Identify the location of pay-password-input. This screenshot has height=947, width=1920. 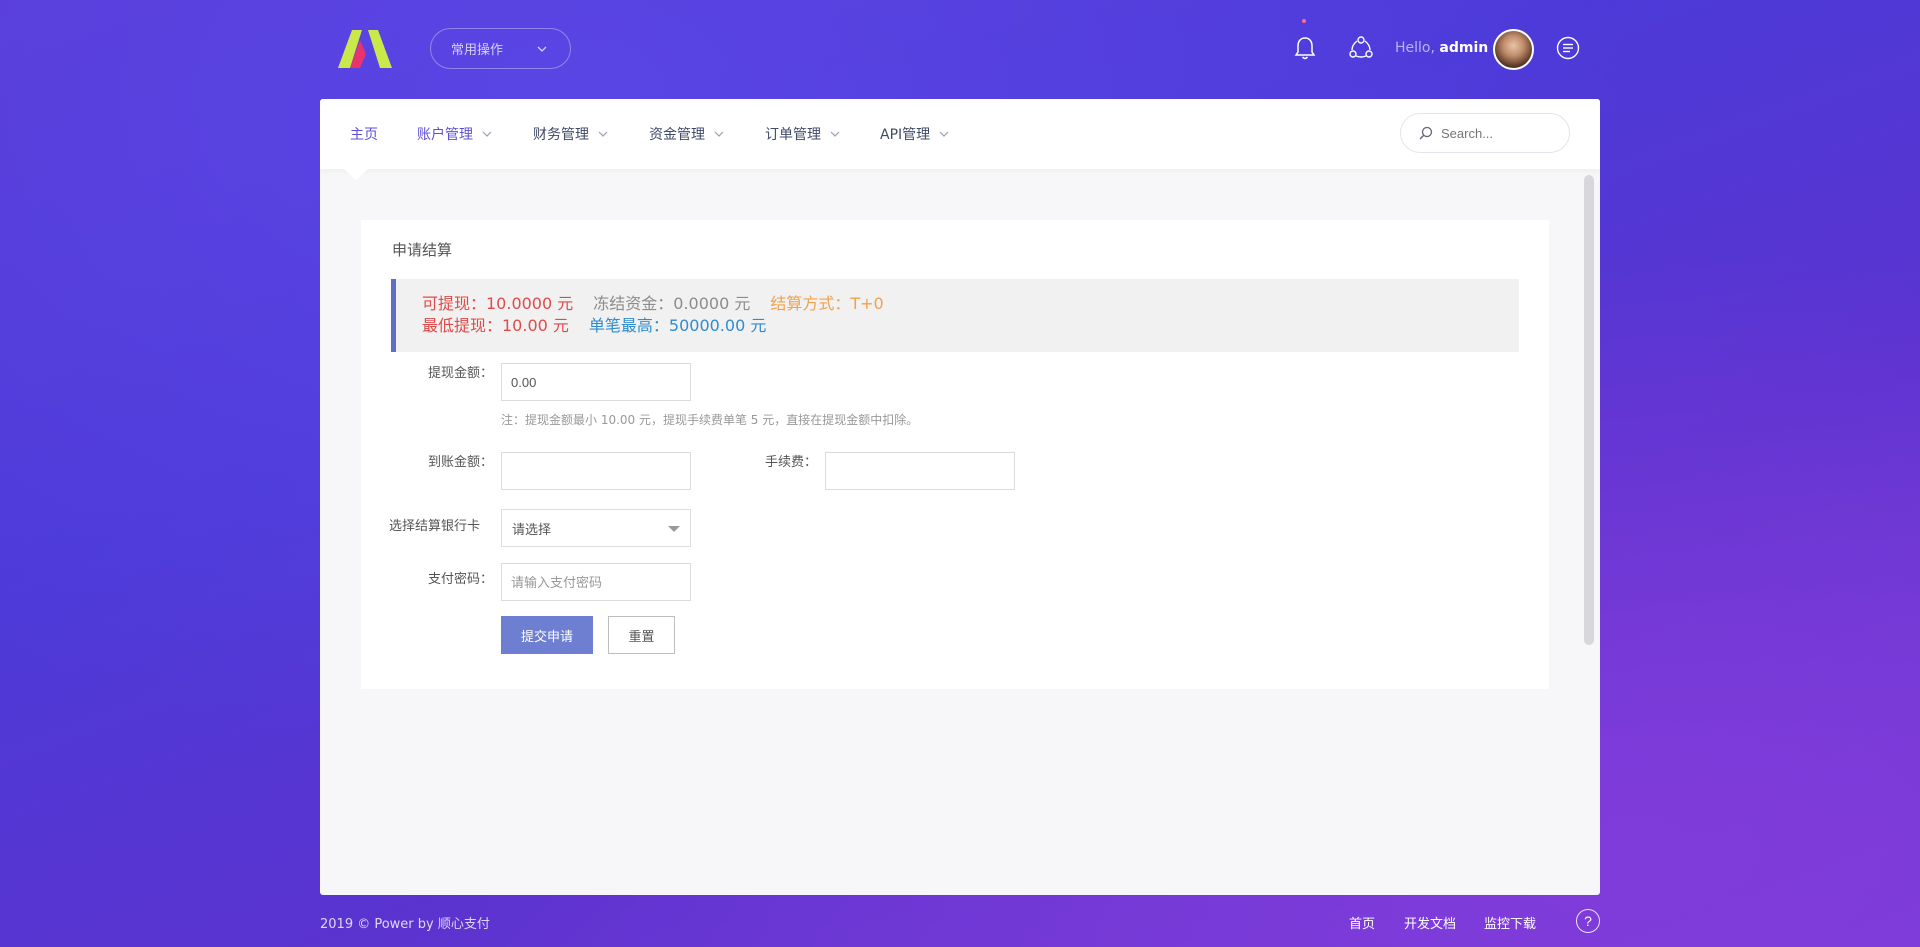
(596, 582).